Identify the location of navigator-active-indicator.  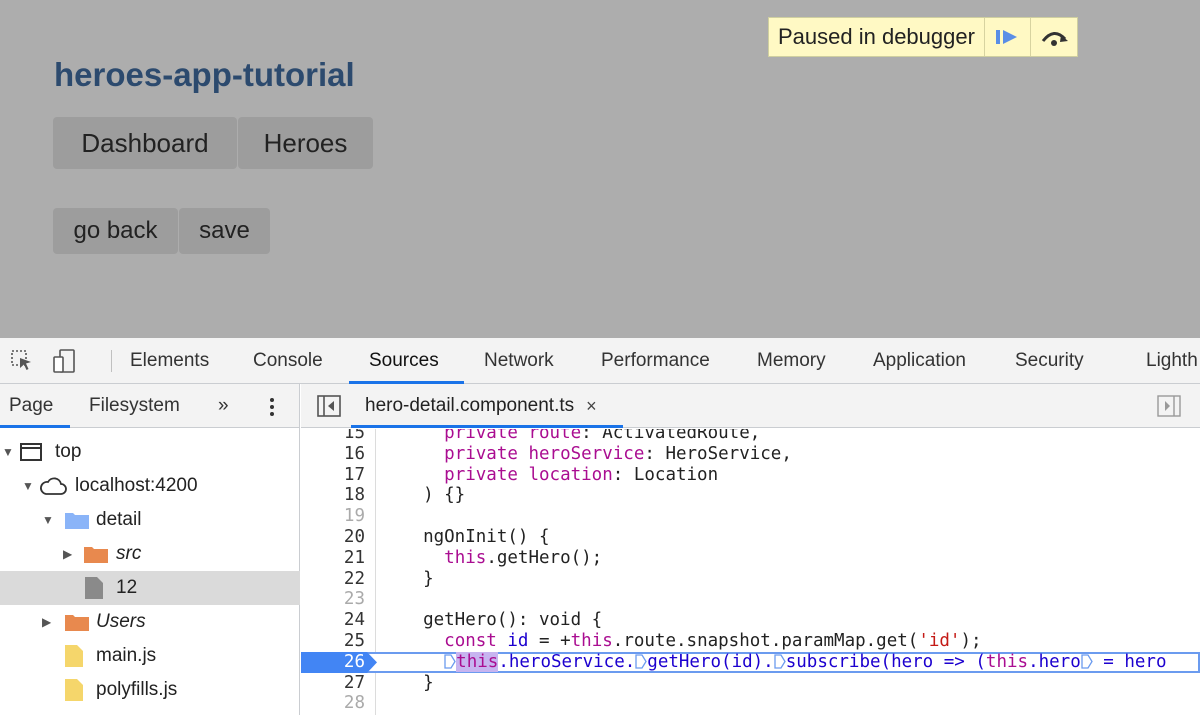
(35, 426).